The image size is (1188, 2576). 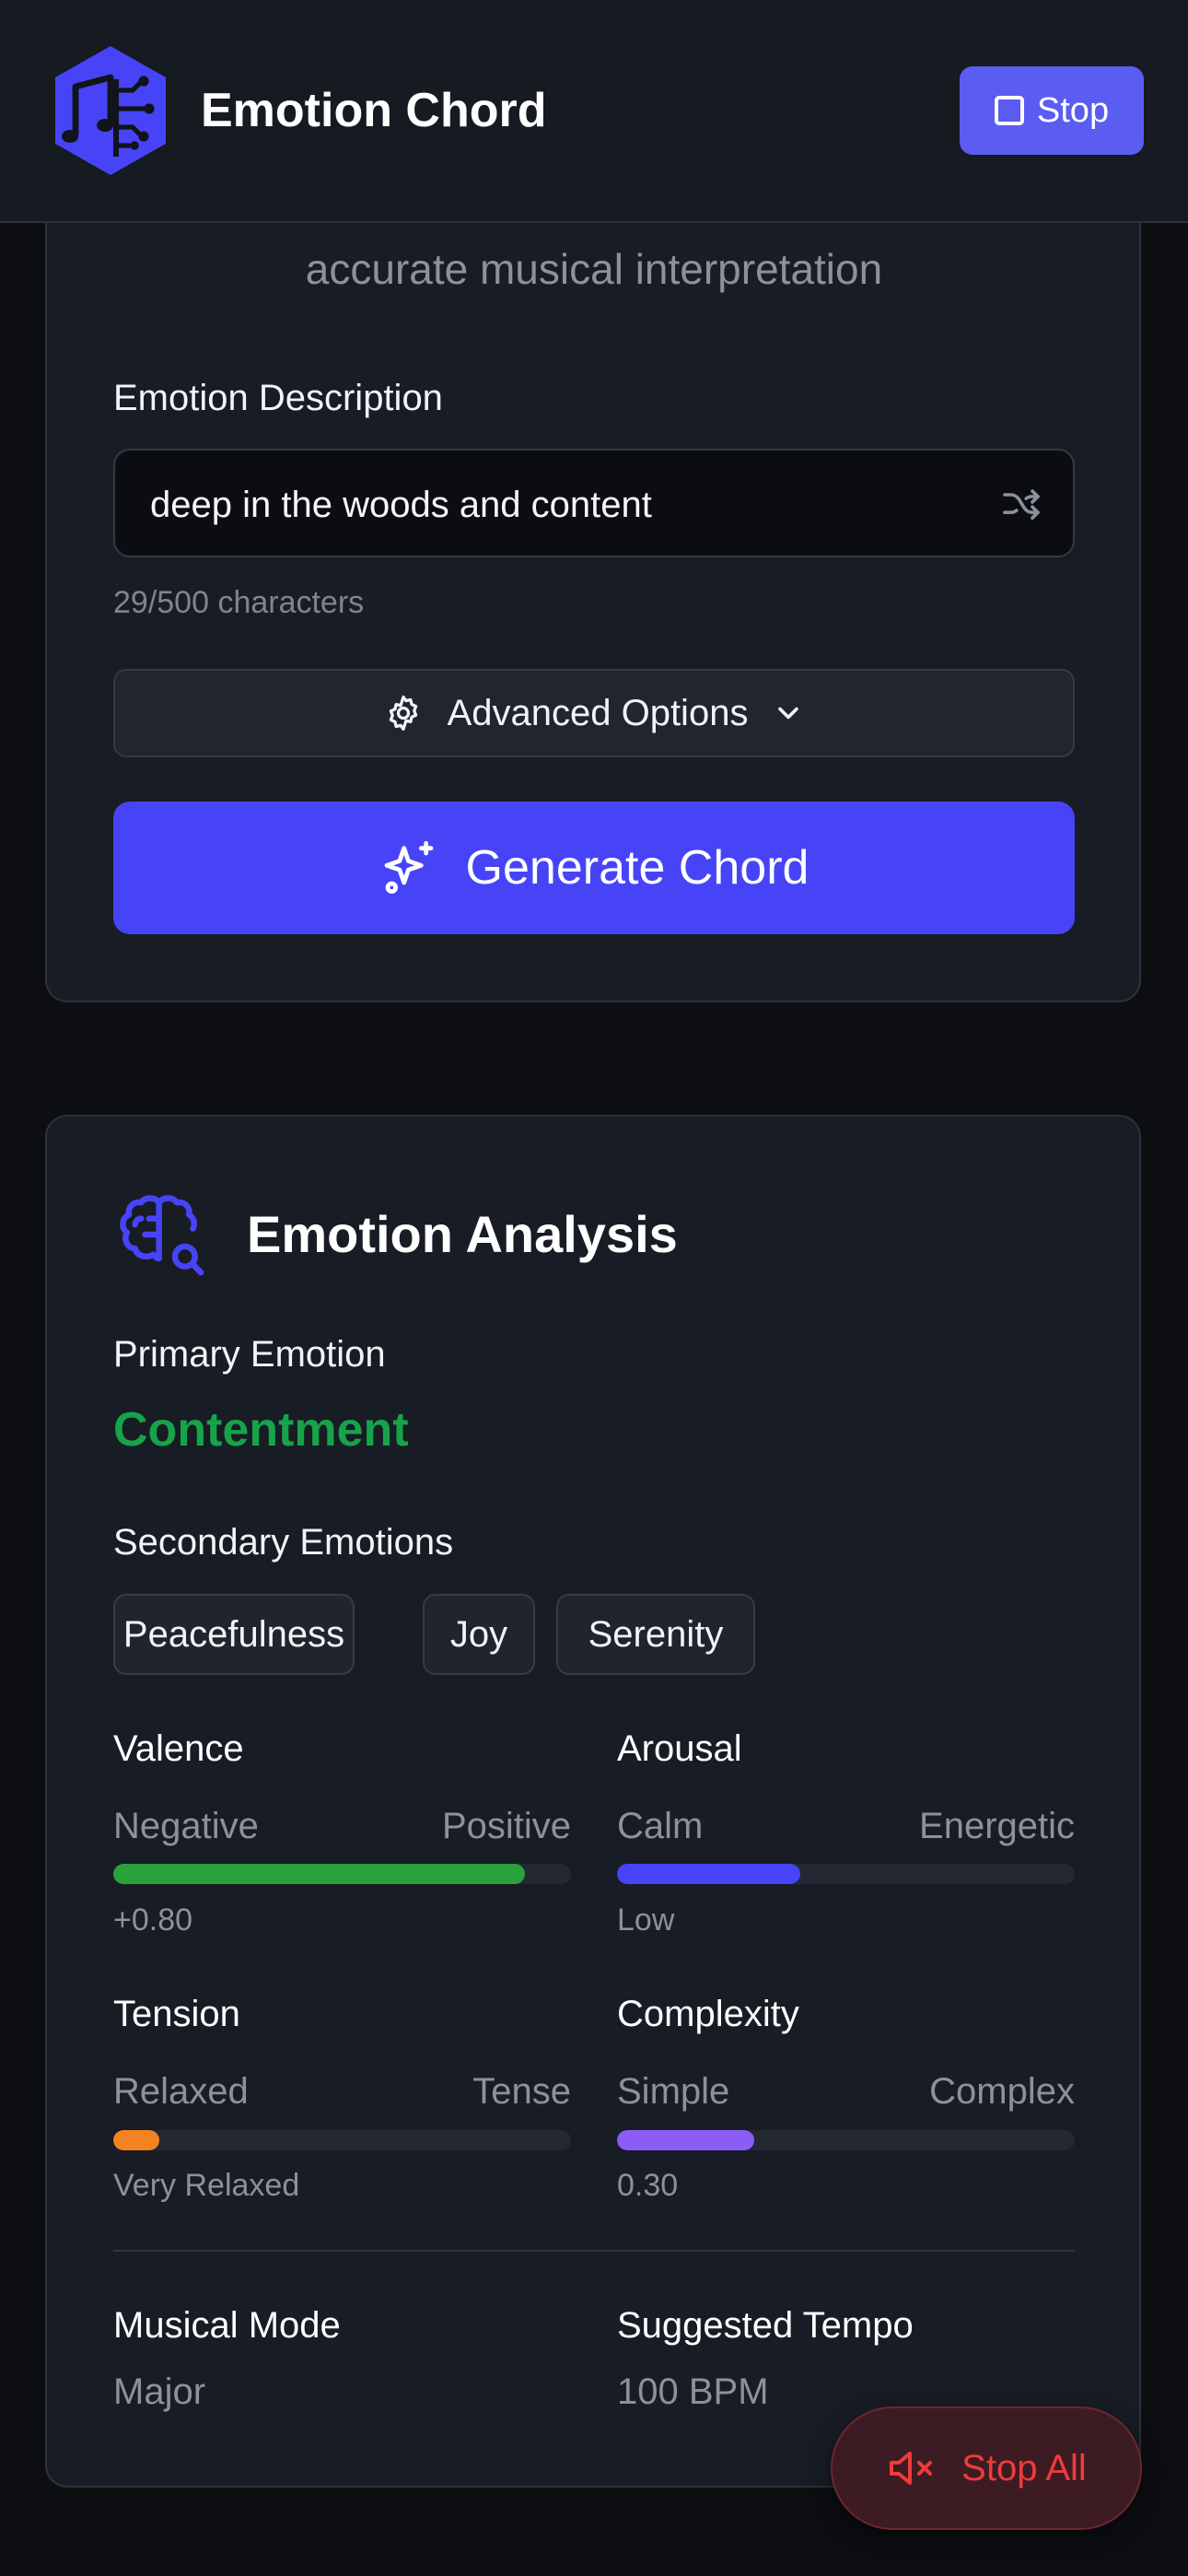 What do you see at coordinates (479, 1634) in the screenshot?
I see `secondary-emotion-chip: Joy` at bounding box center [479, 1634].